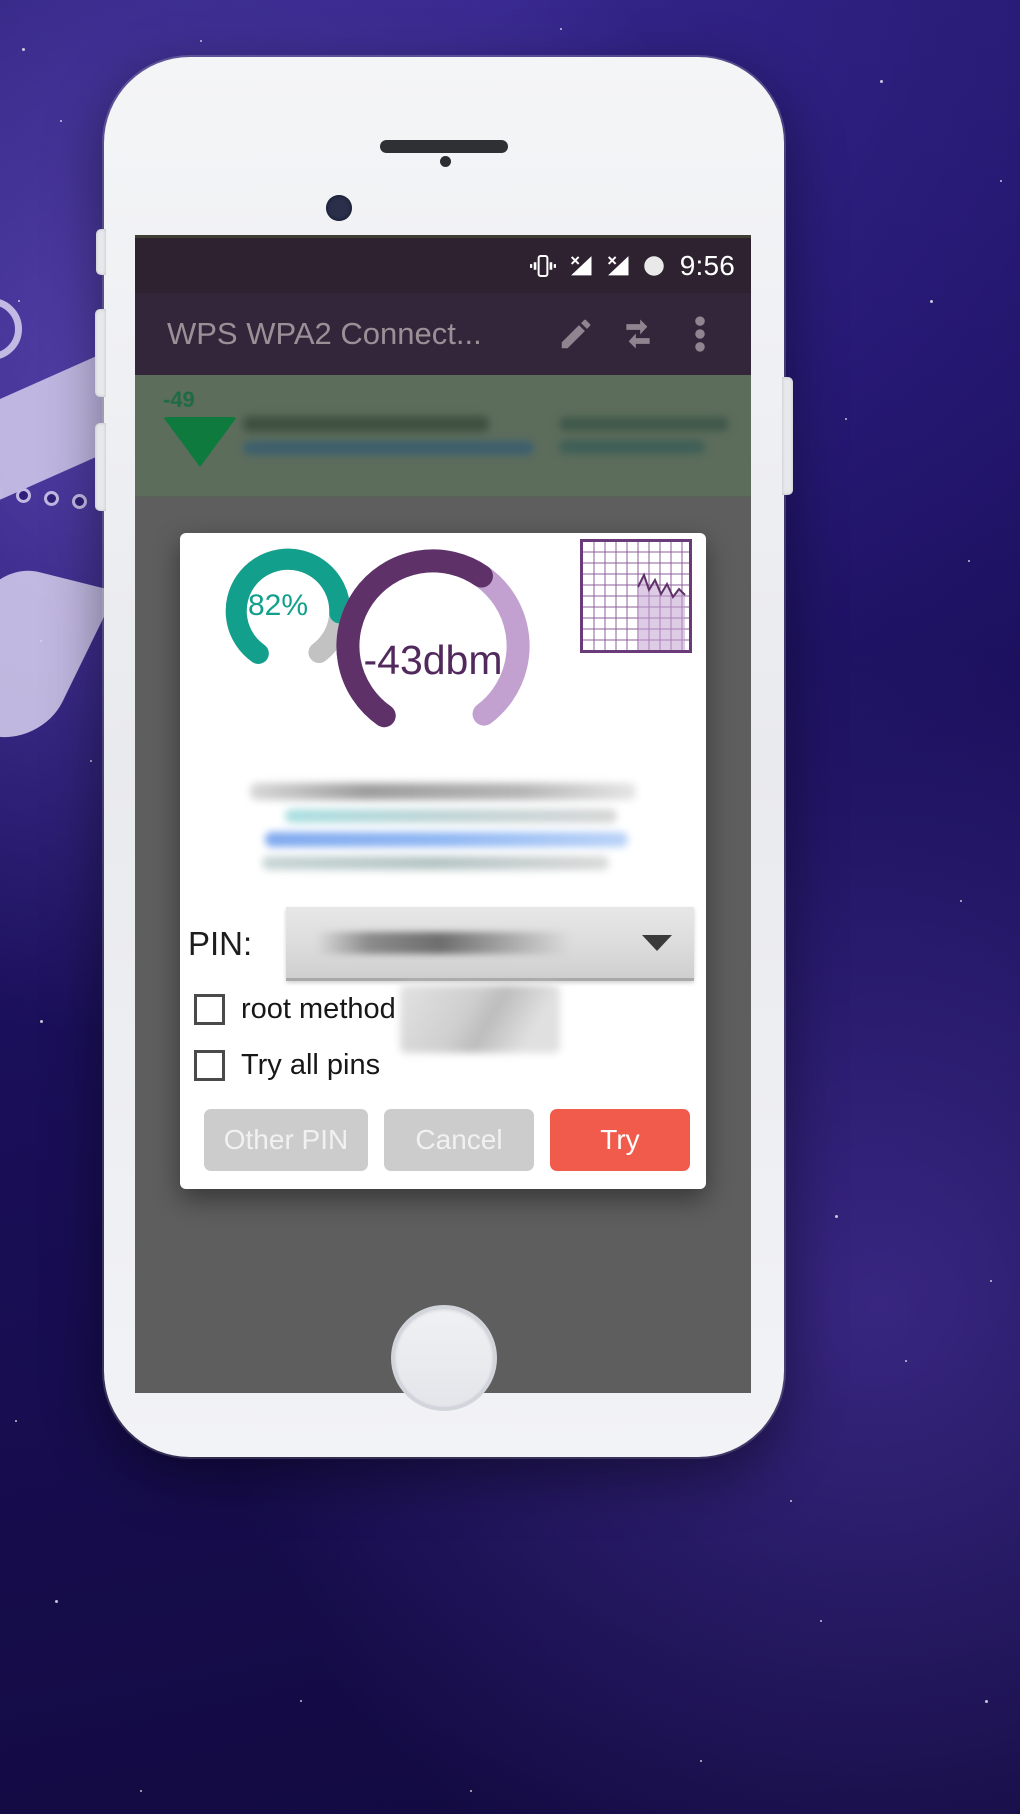  What do you see at coordinates (644, 435) in the screenshot?
I see `access-point-meta` at bounding box center [644, 435].